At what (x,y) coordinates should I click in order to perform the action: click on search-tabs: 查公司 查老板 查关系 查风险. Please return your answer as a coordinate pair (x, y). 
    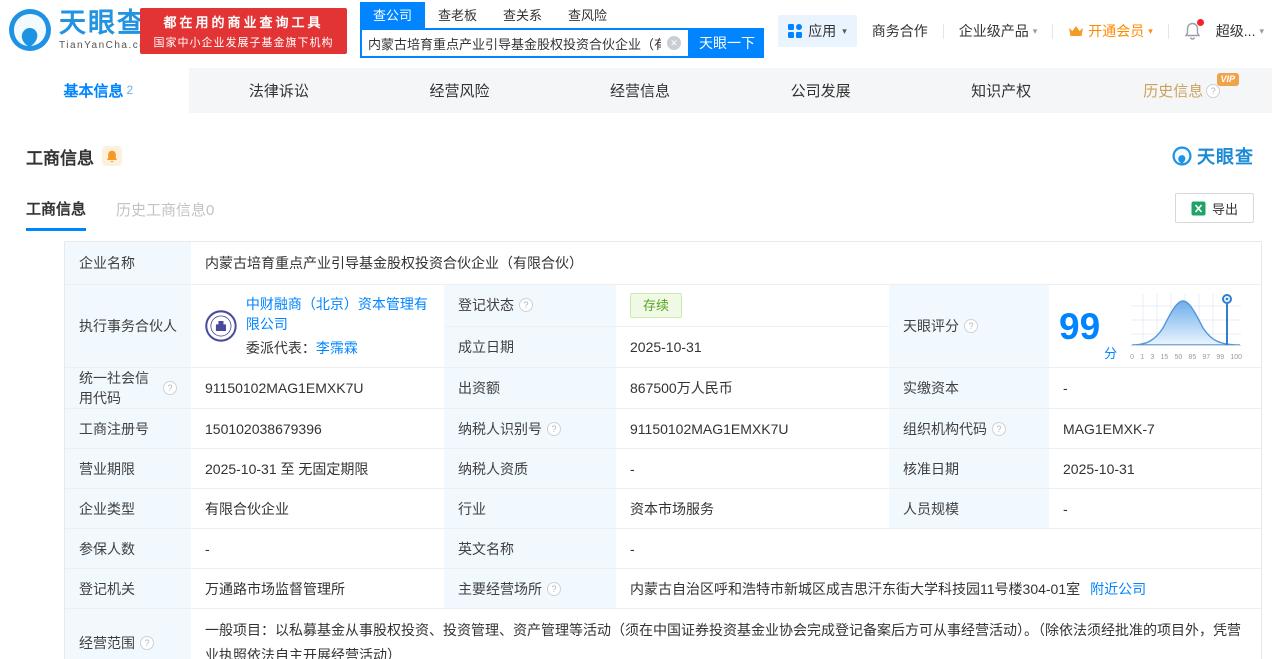
    Looking at the image, I should click on (562, 15).